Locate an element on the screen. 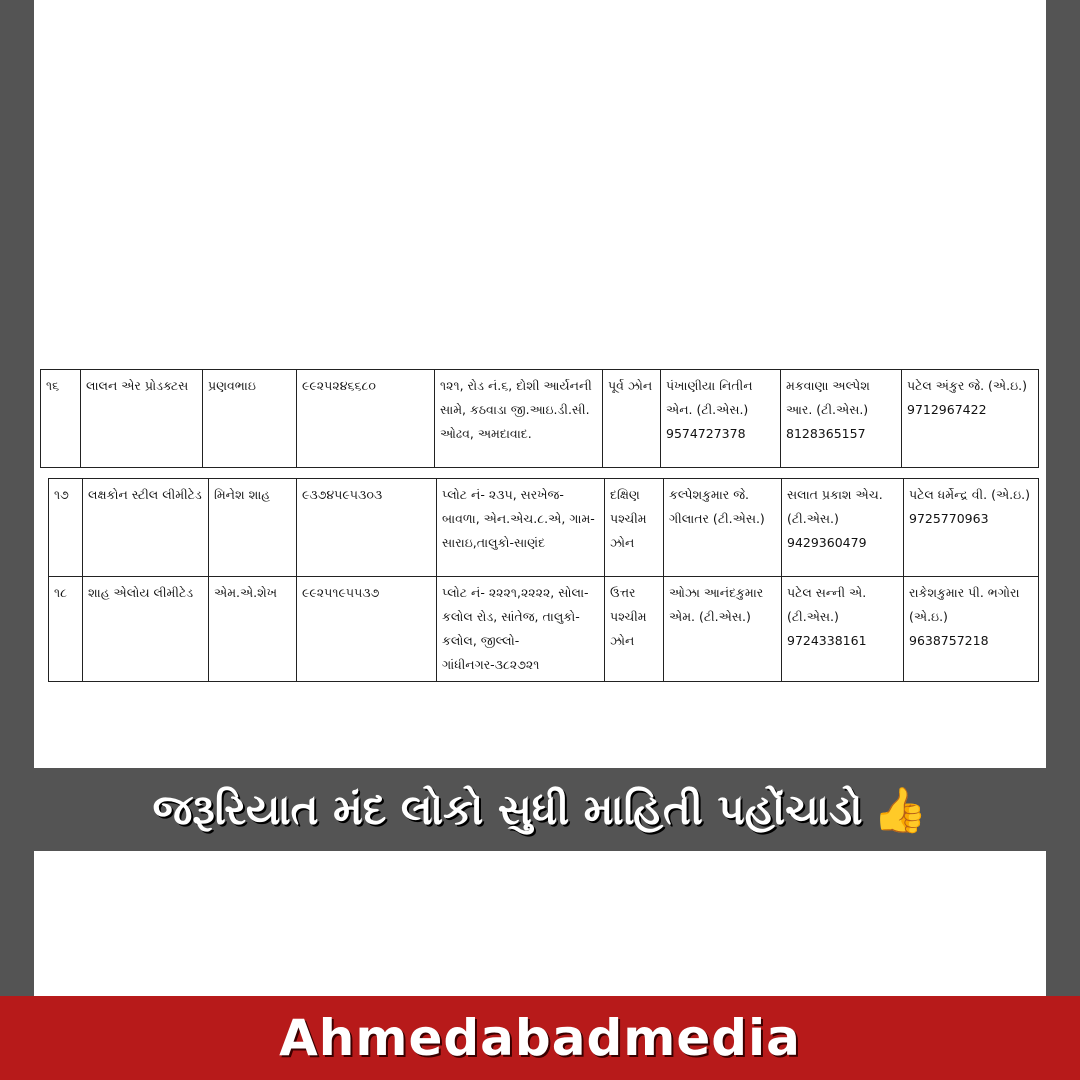 Image resolution: width=1080 pixels, height=1080 pixels. banner-text: જરૂરિયાત મંદ લોકો સુધી માહિતી પહોંચાડો is located at coordinates (507, 809).